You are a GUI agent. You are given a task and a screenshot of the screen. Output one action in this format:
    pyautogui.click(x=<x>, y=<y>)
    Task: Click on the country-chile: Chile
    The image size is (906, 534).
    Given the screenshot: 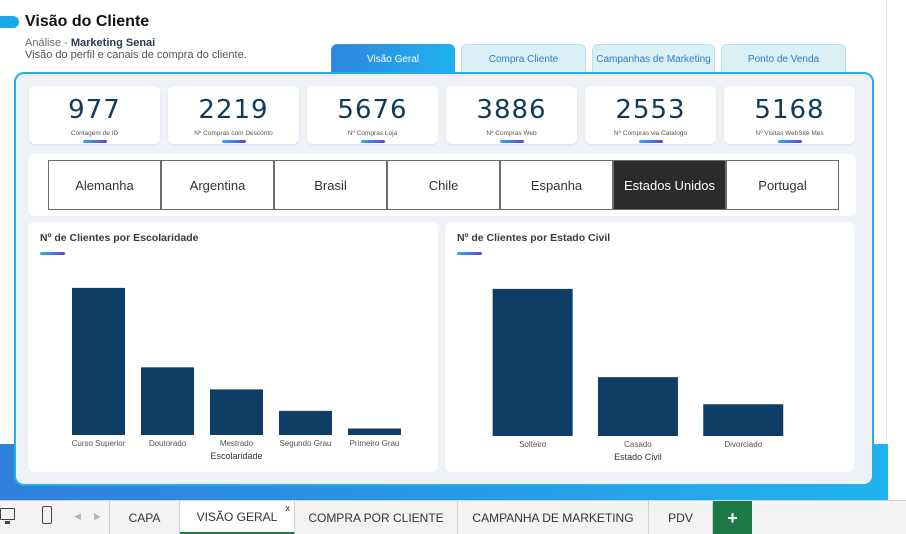 What is the action you would take?
    pyautogui.click(x=443, y=185)
    